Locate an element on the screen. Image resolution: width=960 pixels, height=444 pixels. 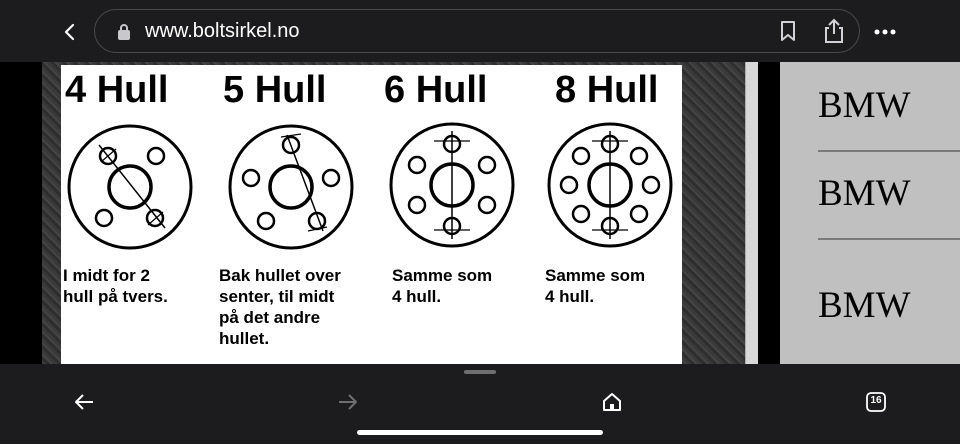
url-text: www.boltsirkel.no is located at coordinates (222, 31).